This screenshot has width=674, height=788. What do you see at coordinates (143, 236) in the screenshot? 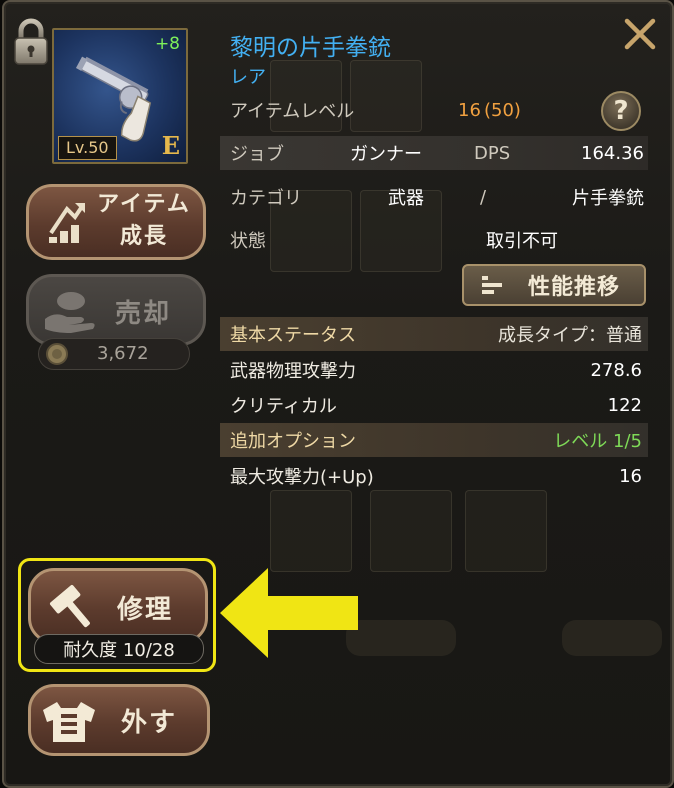
I see `item-grow-label-2: 成長` at bounding box center [143, 236].